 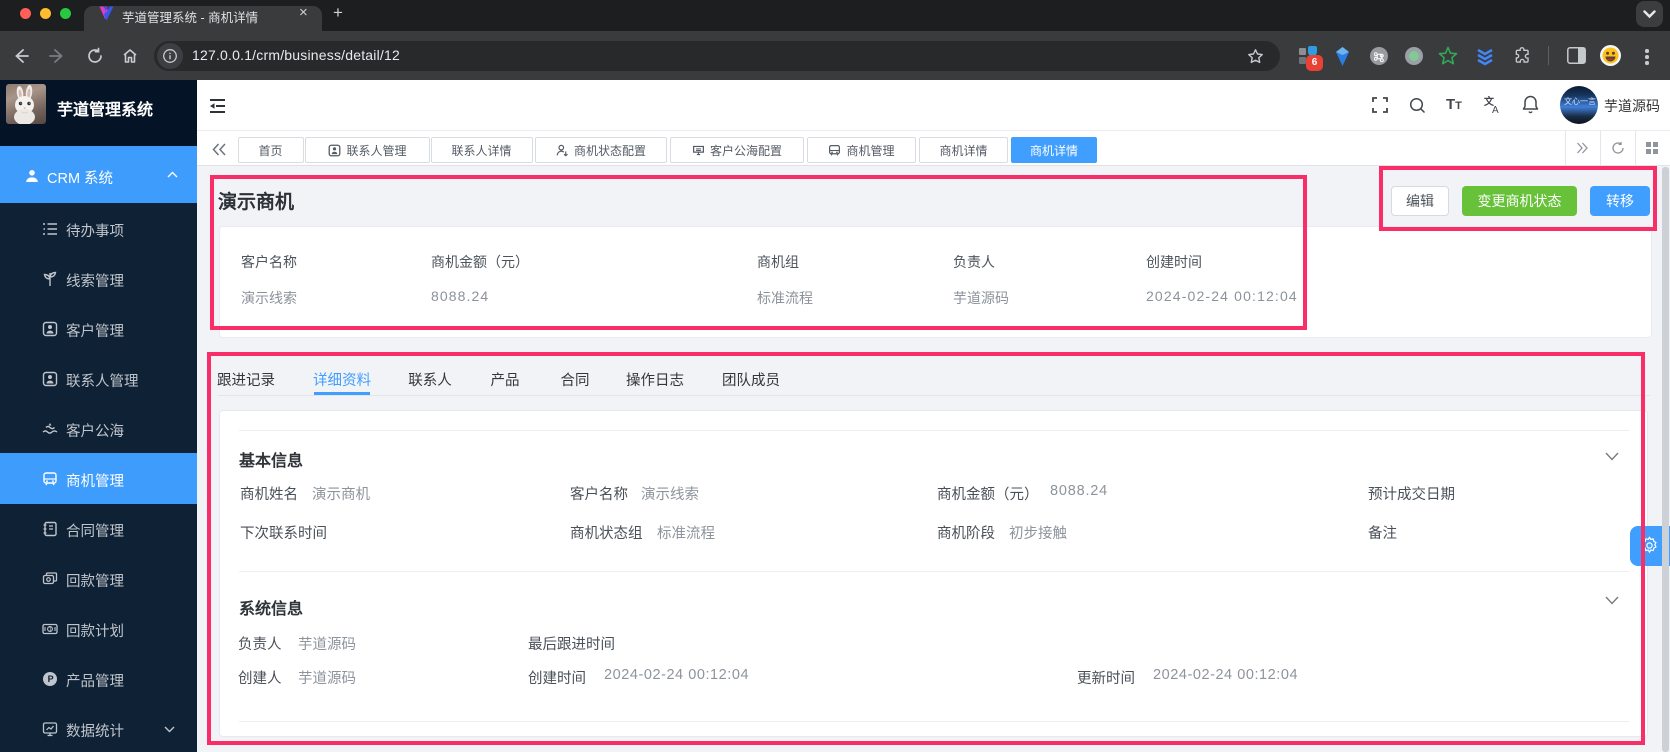 What do you see at coordinates (51, 679) in the screenshot?
I see `svg-text: P` at bounding box center [51, 679].